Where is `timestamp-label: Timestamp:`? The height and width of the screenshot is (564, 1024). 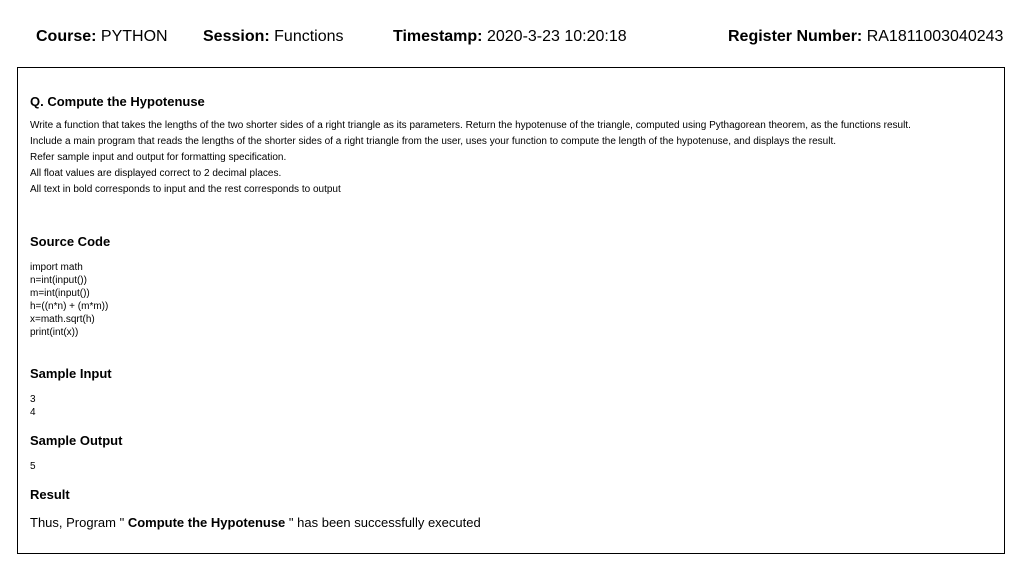
timestamp-label: Timestamp: is located at coordinates (438, 36).